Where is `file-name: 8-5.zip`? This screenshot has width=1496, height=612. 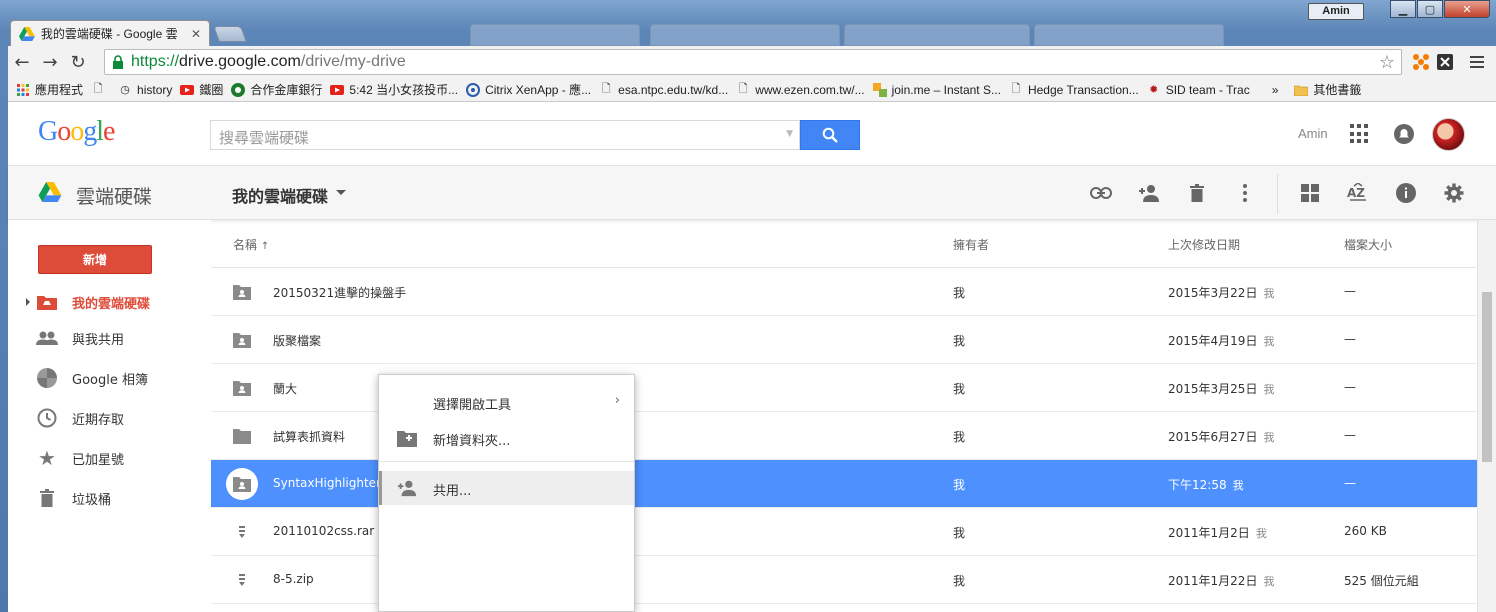 file-name: 8-5.zip is located at coordinates (293, 579).